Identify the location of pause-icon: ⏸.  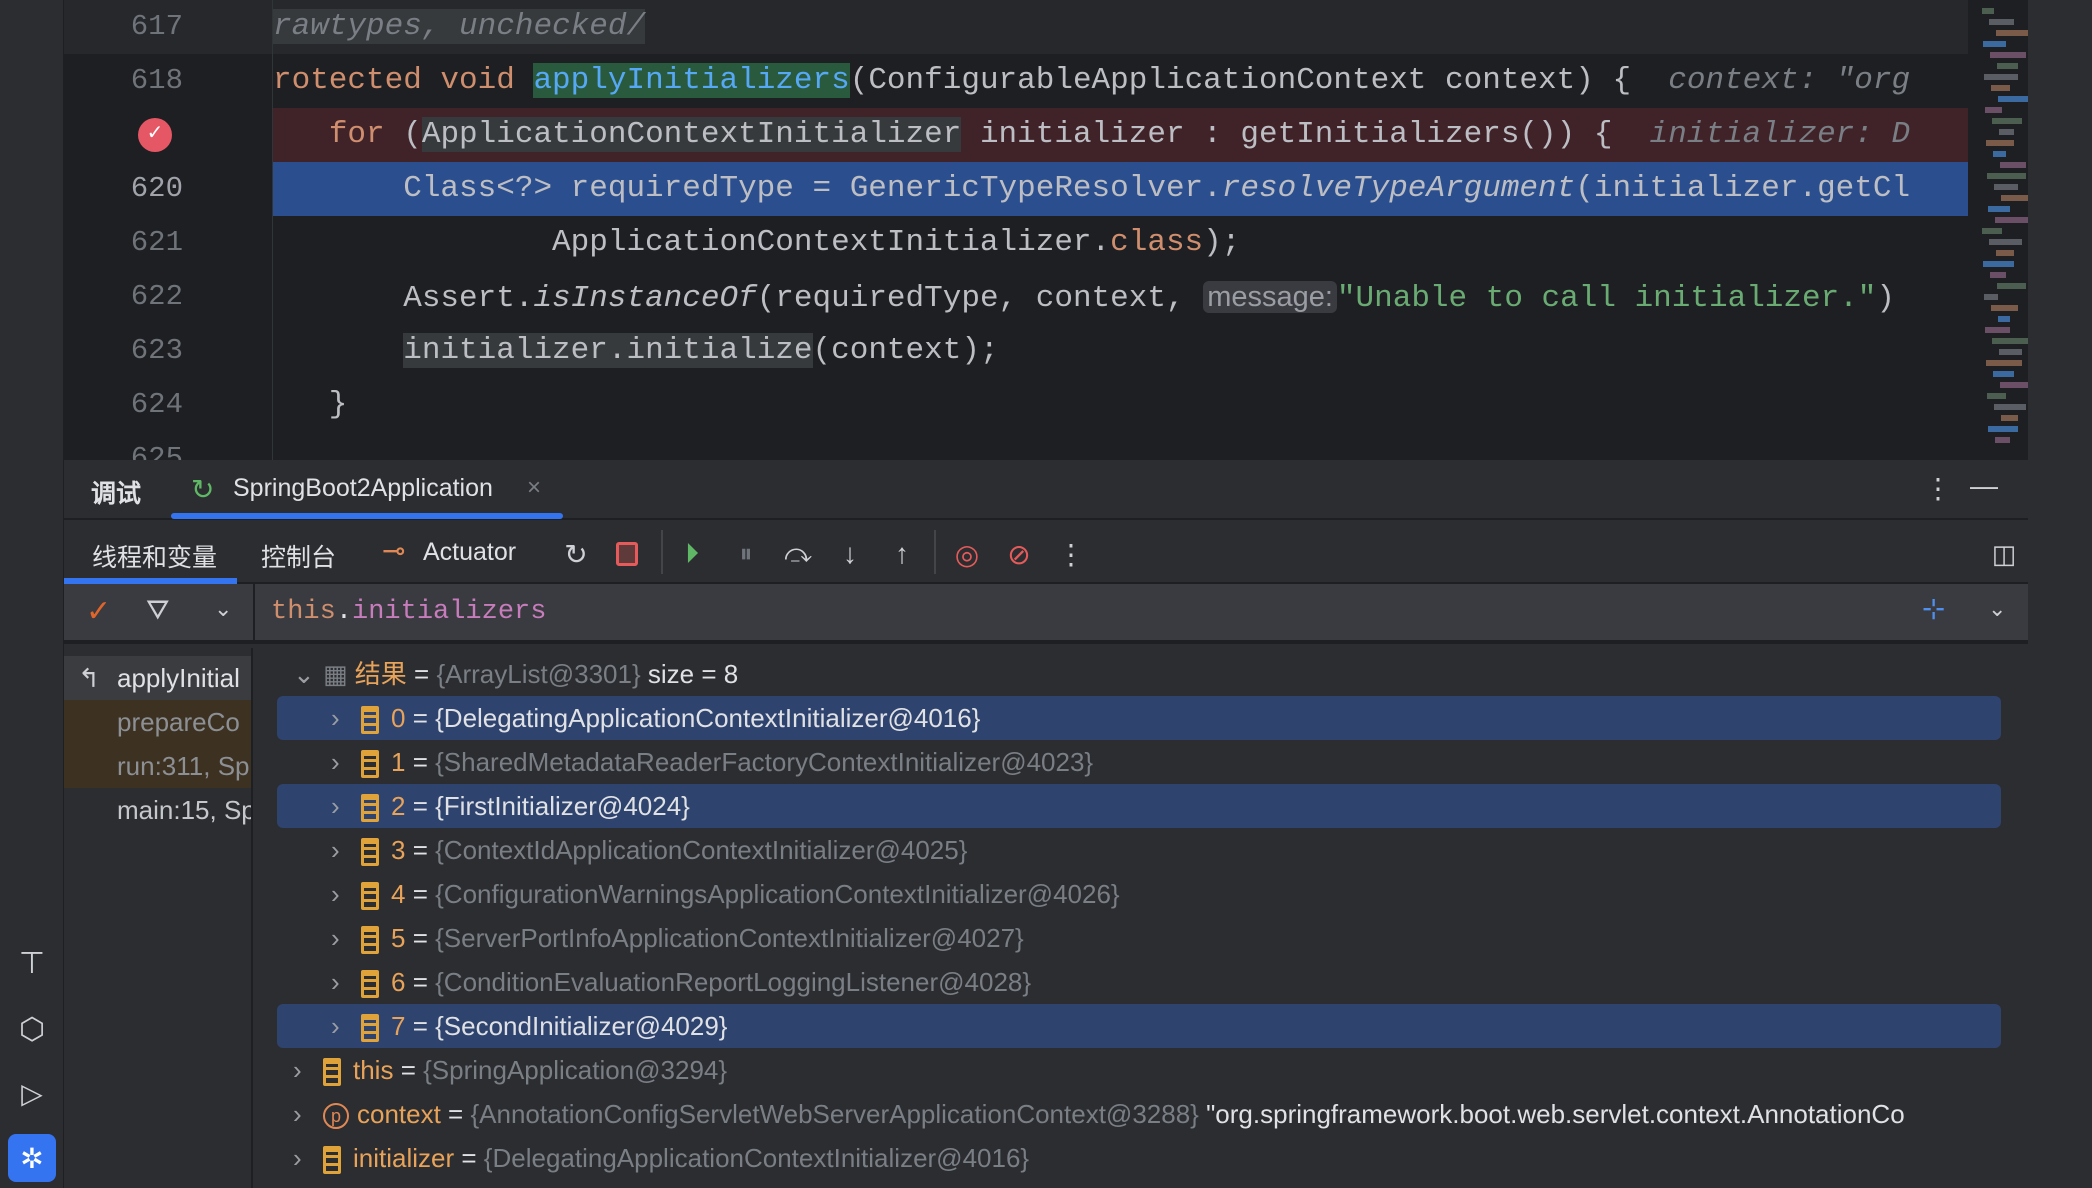
(746, 554).